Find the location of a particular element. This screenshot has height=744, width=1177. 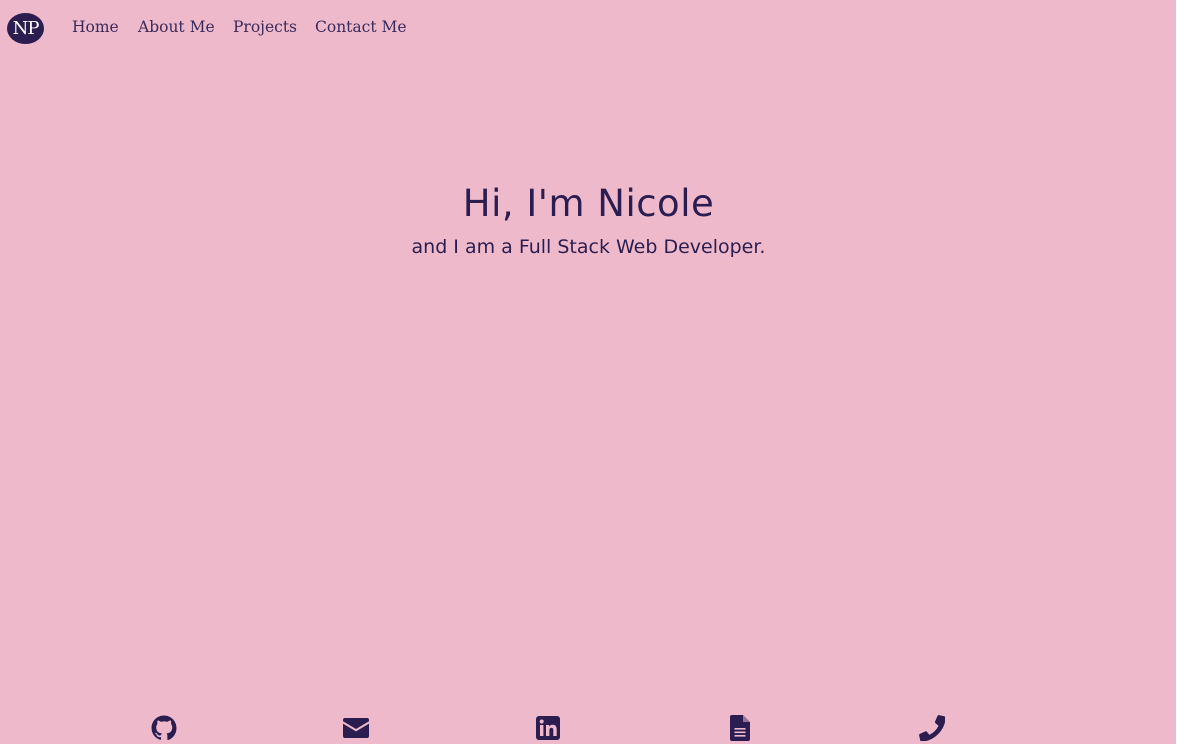

resume-document-icon is located at coordinates (740, 728).